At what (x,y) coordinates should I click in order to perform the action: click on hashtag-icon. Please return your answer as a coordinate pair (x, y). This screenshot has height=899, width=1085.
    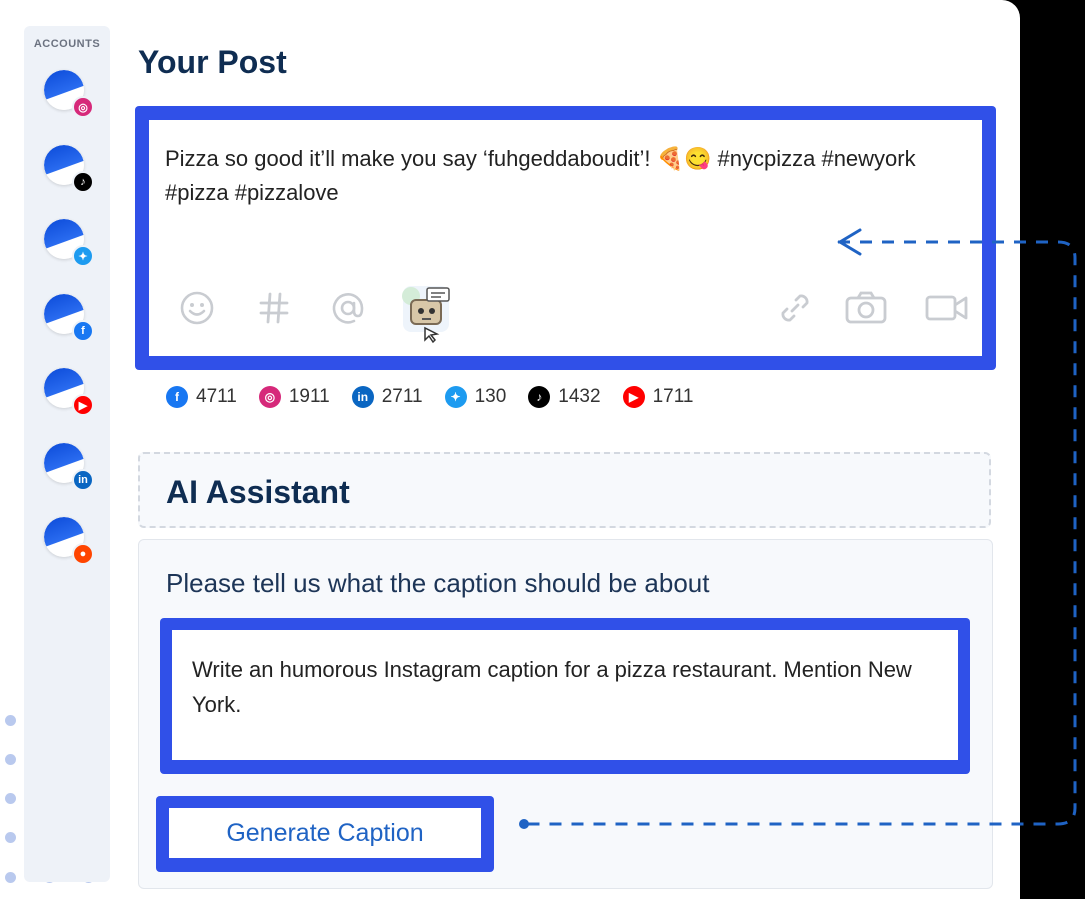
    Looking at the image, I should click on (274, 308).